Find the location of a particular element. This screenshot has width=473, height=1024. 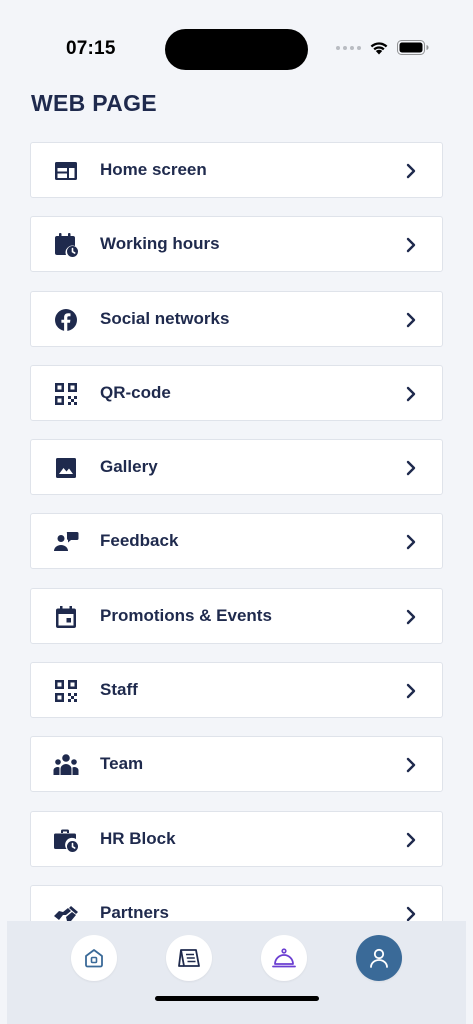

menu-item-label: Promotions & Events is located at coordinates (186, 615).